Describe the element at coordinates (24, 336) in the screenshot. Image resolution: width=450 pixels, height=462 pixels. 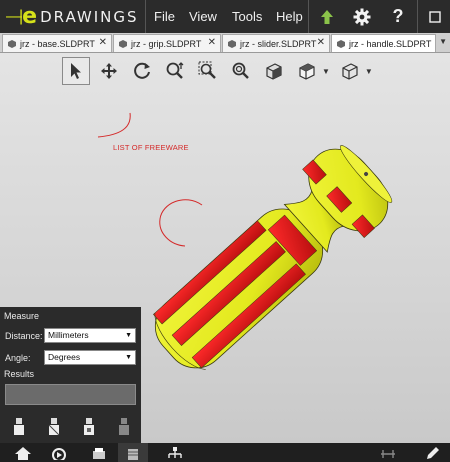
I see `distance-label: Distance:` at that location.